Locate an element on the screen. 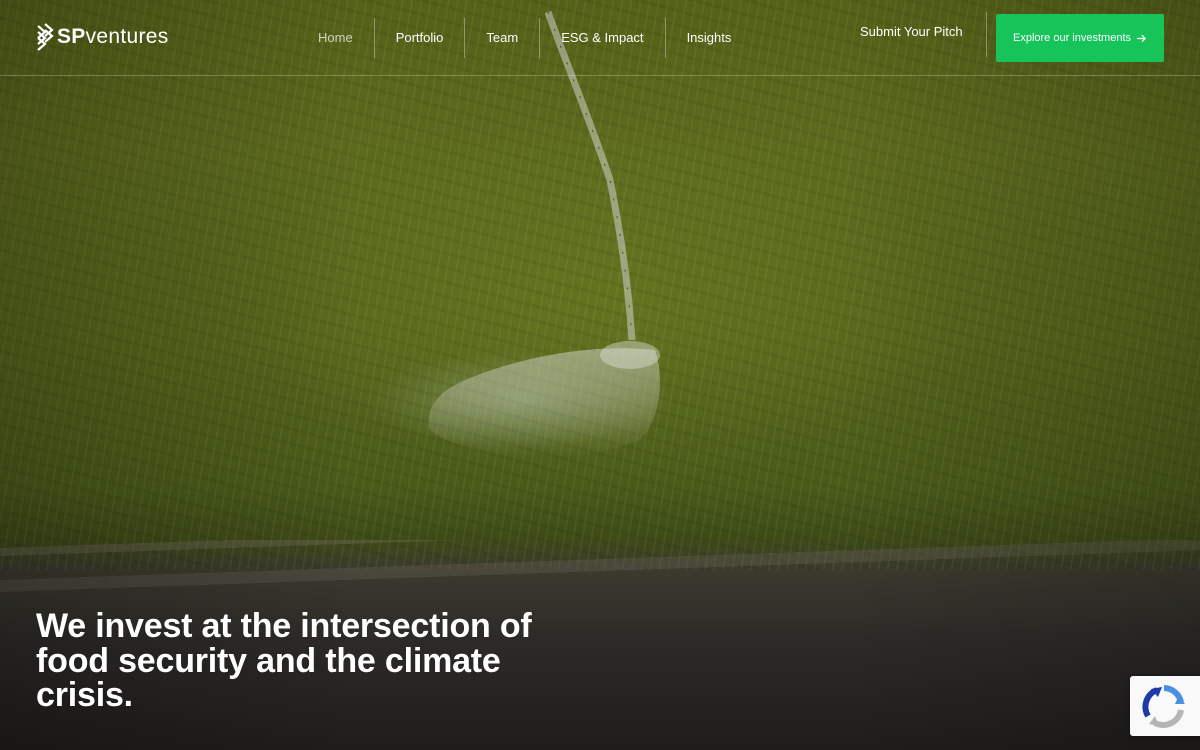 The height and width of the screenshot is (750, 1200). nav-item-portfolio: Portfolio is located at coordinates (420, 38).